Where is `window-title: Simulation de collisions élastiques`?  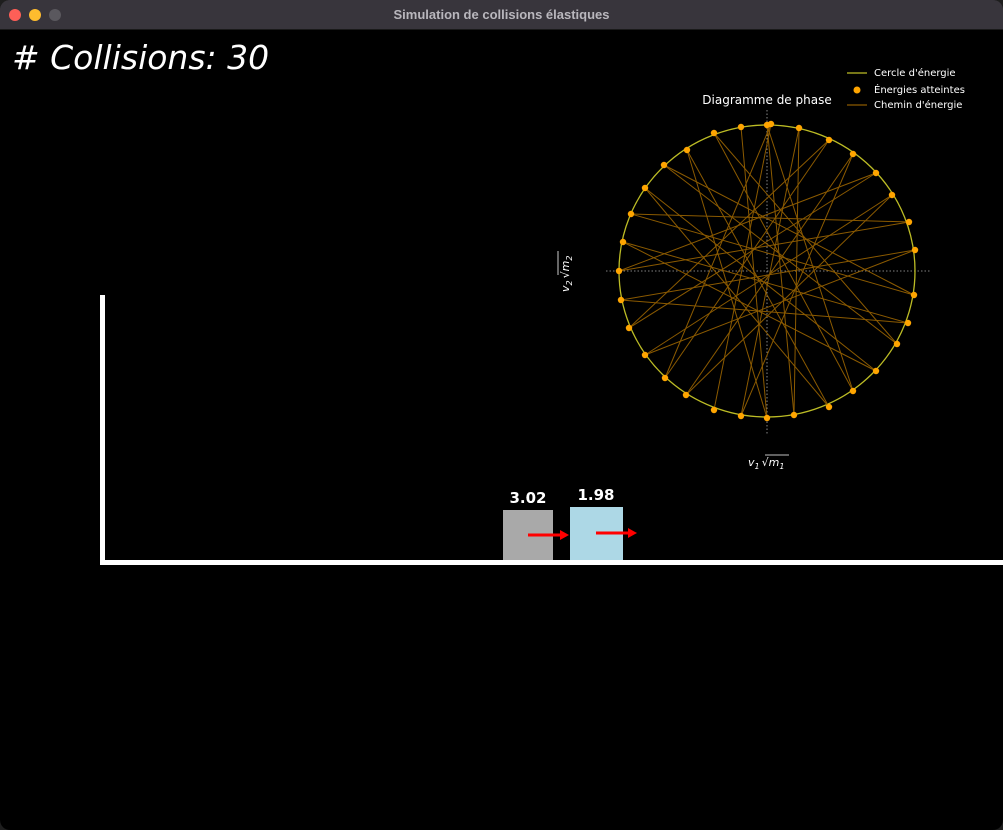 window-title: Simulation de collisions élastiques is located at coordinates (501, 14).